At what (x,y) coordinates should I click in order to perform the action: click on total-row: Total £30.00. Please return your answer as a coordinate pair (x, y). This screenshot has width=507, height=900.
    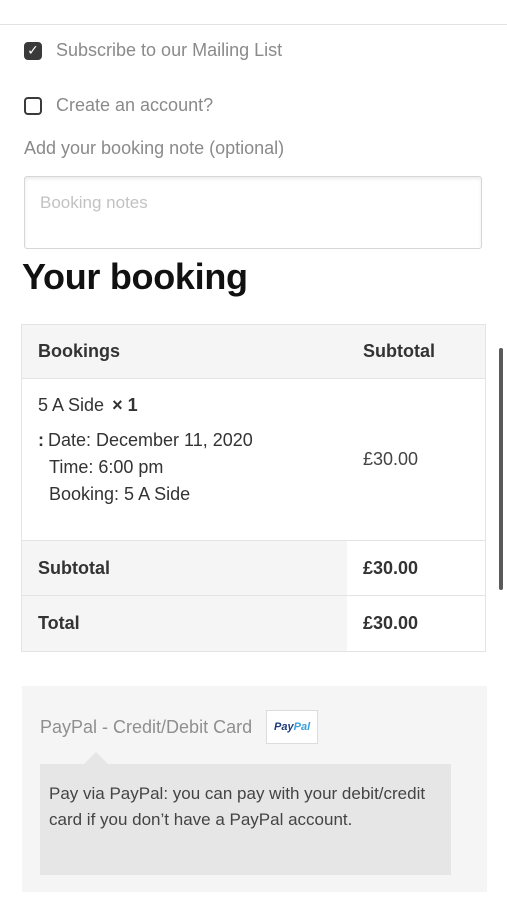
    Looking at the image, I should click on (253, 623).